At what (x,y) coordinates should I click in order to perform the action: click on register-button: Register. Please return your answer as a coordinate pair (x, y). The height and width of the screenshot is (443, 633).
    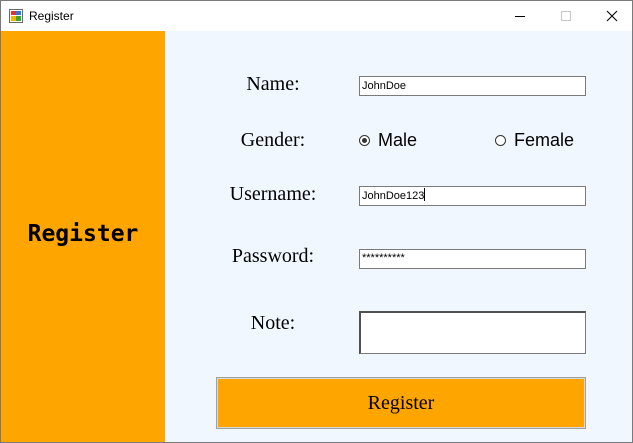
    Looking at the image, I should click on (401, 403).